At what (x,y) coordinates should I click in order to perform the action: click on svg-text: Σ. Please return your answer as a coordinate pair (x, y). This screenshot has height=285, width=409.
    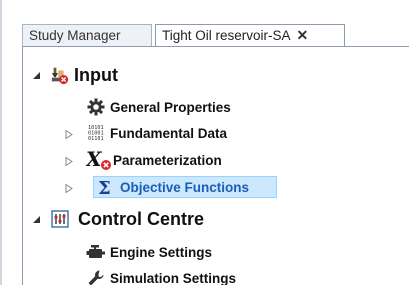
    Looking at the image, I should click on (104, 187).